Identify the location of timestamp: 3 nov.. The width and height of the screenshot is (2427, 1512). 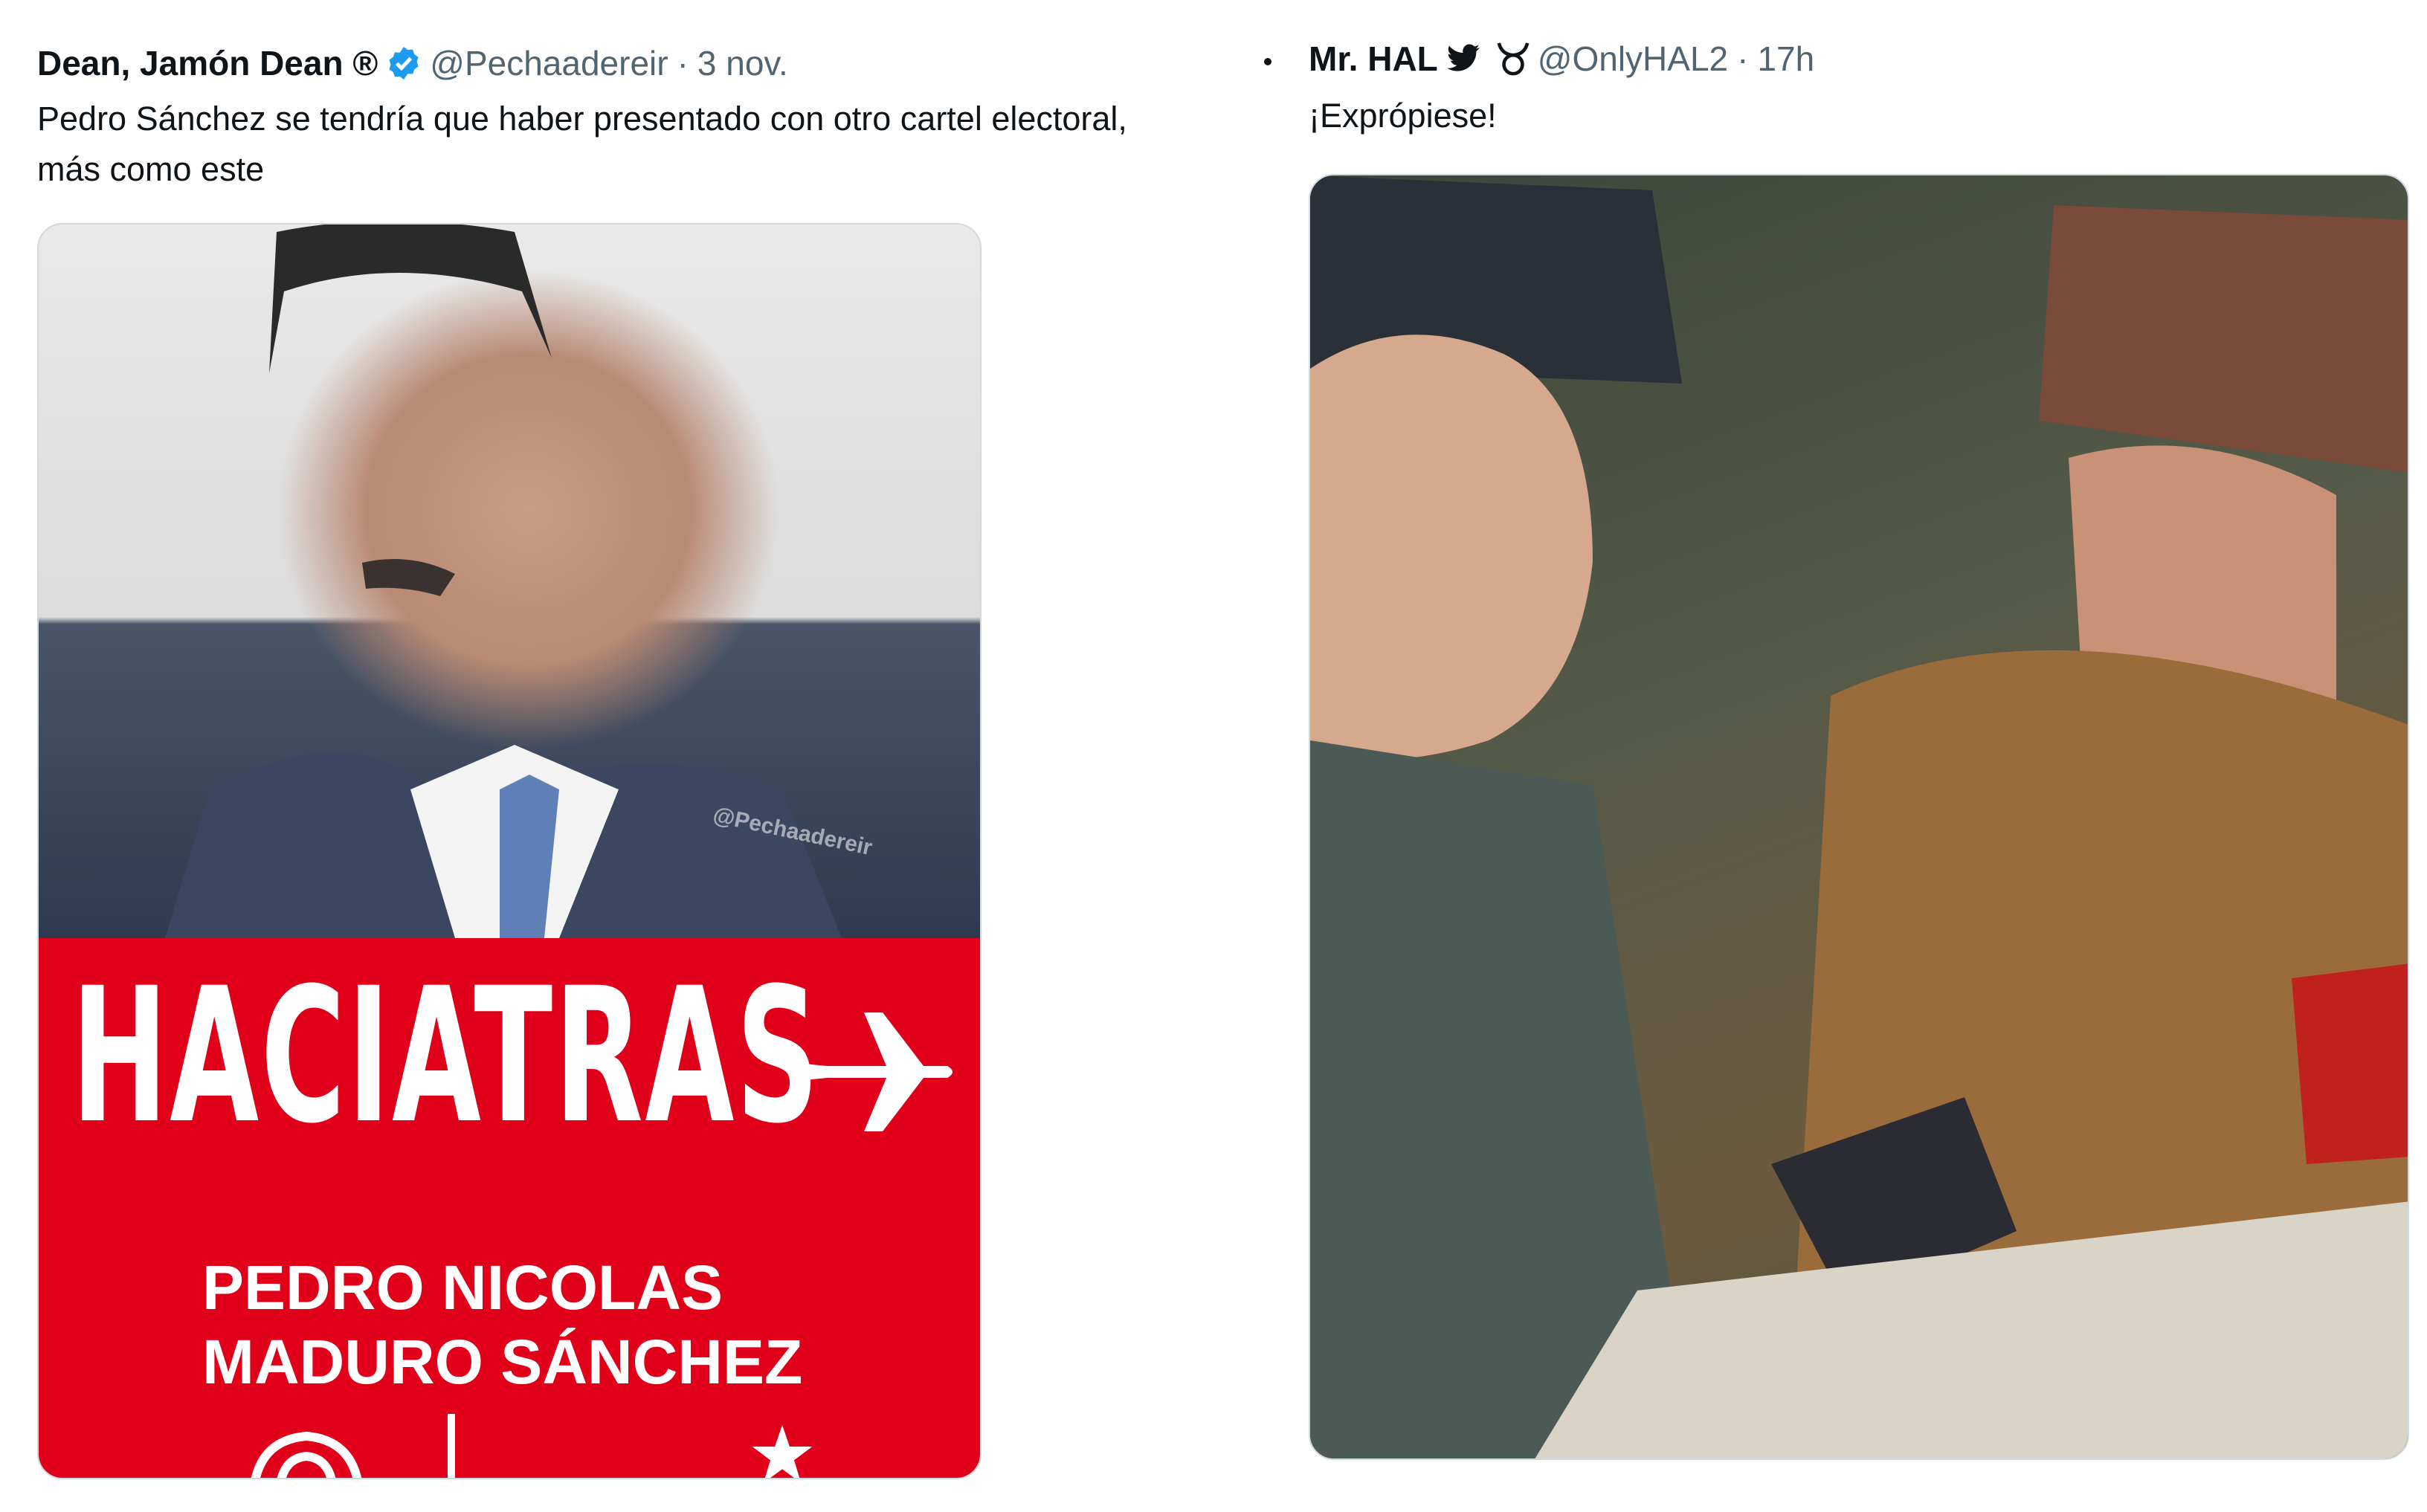
(742, 63).